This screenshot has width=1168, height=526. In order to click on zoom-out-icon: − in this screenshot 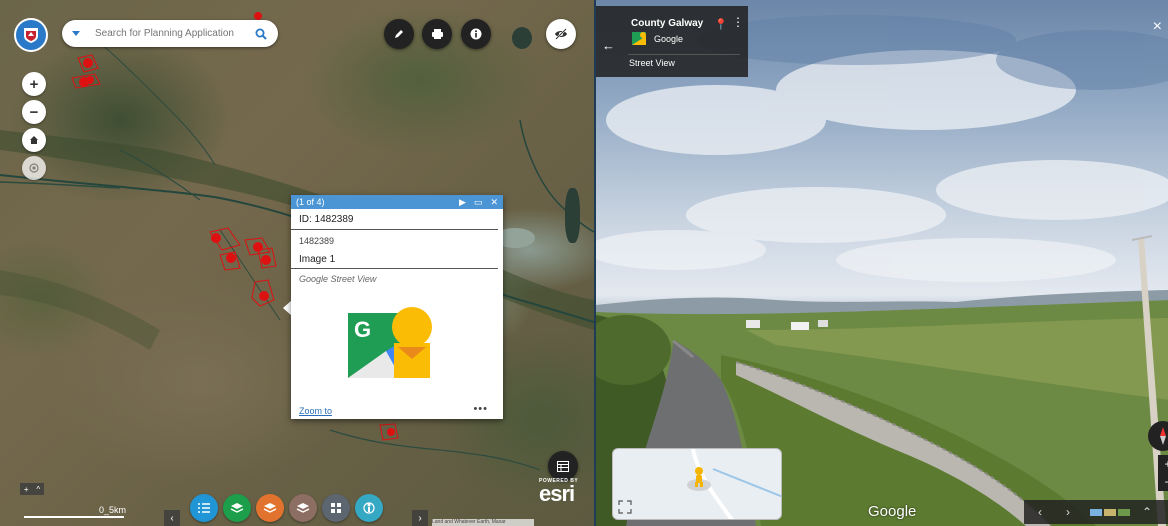, I will do `click(34, 112)`.